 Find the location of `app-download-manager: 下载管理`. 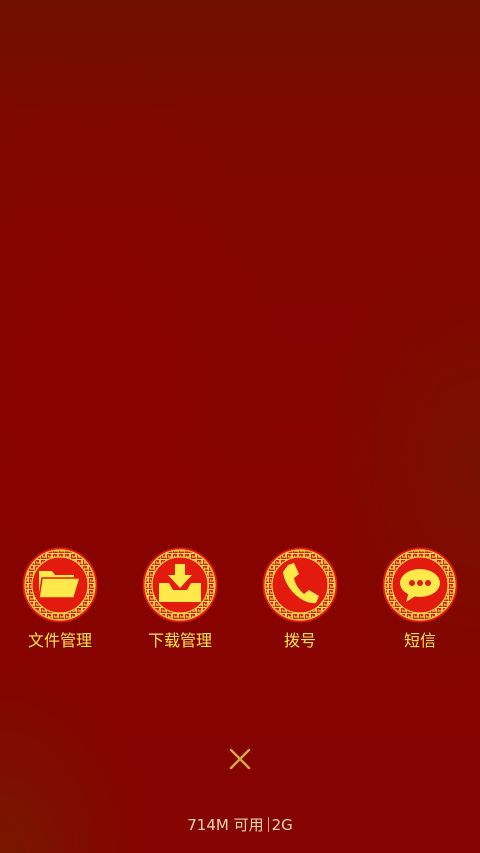

app-download-manager: 下载管理 is located at coordinates (180, 602).